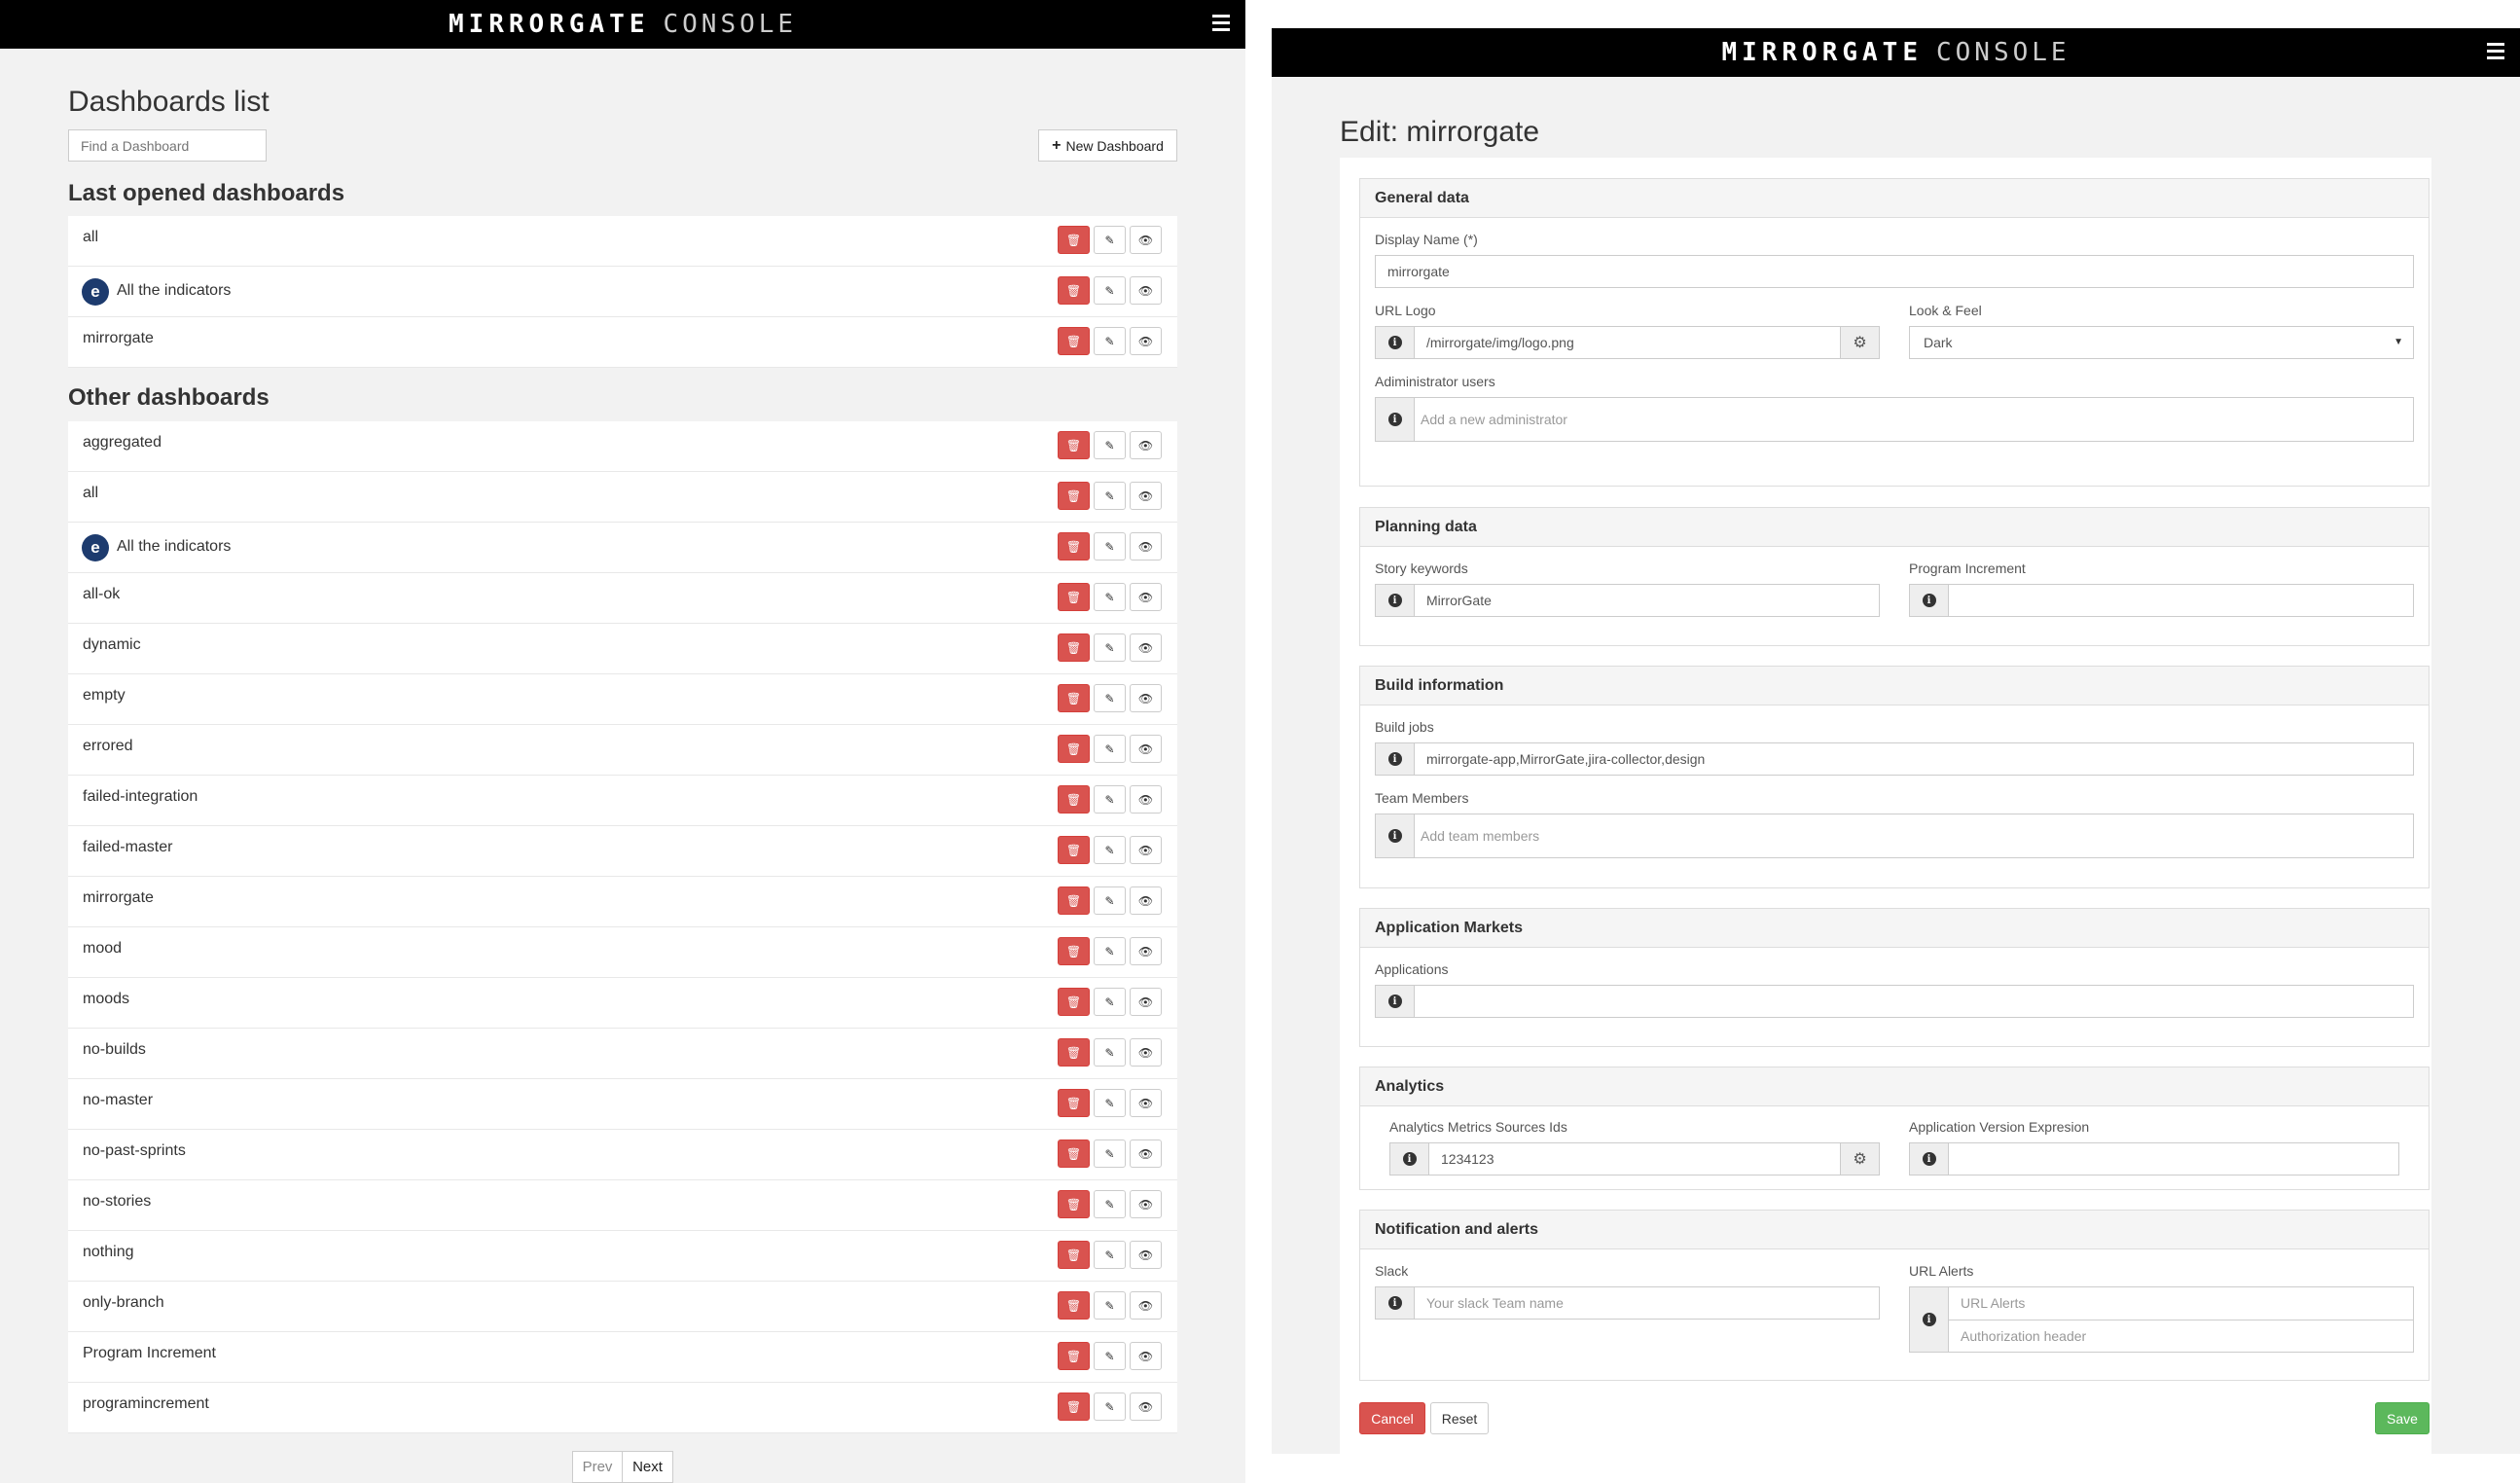 This screenshot has width=2520, height=1483. Describe the element at coordinates (622, 498) in the screenshot. I see `dashboard-row: all 🗑 ✎ 👁` at that location.